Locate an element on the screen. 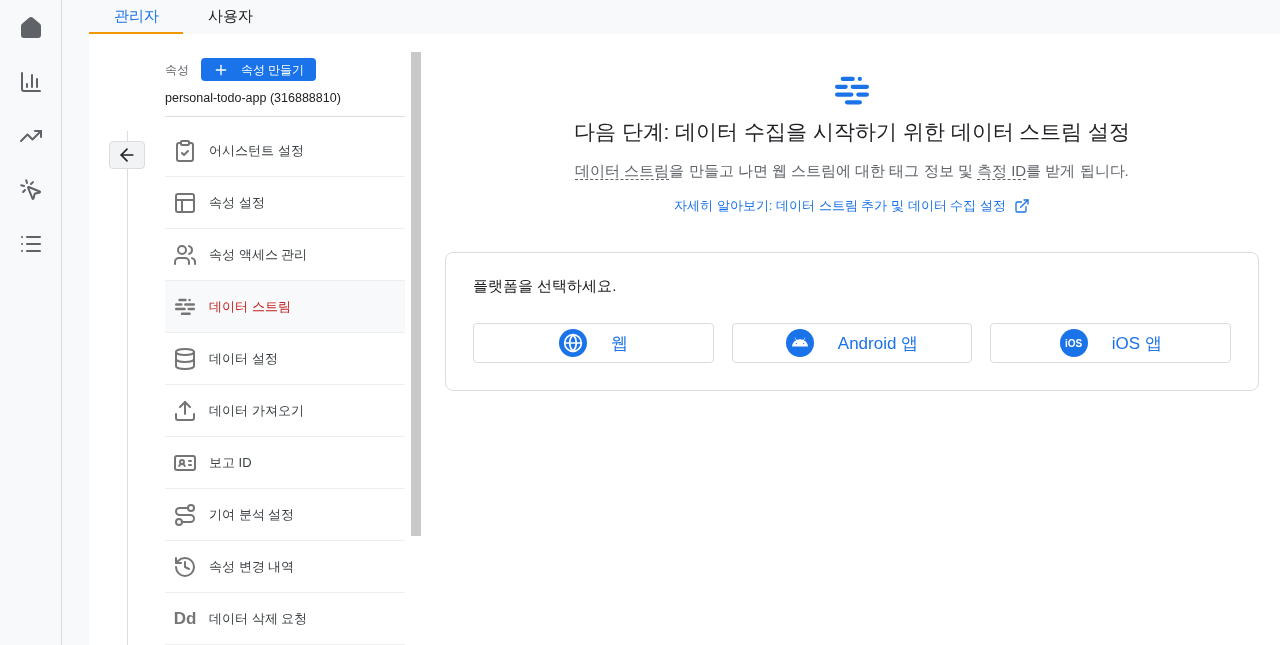 The height and width of the screenshot is (645, 1280). menu-label: 속성 액세스 관리 is located at coordinates (258, 254).